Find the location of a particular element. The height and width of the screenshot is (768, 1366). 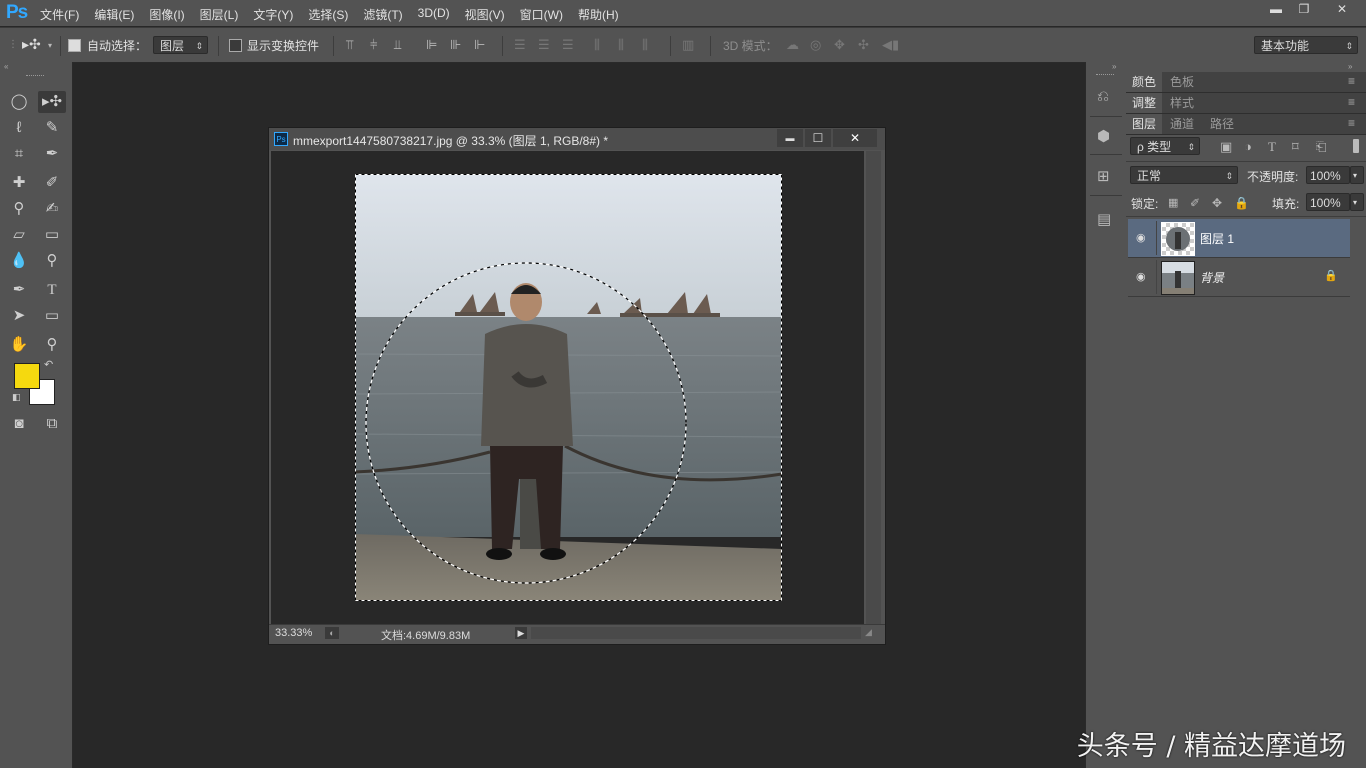

eyedropper-tool-icon: ✒ is located at coordinates (52, 154).